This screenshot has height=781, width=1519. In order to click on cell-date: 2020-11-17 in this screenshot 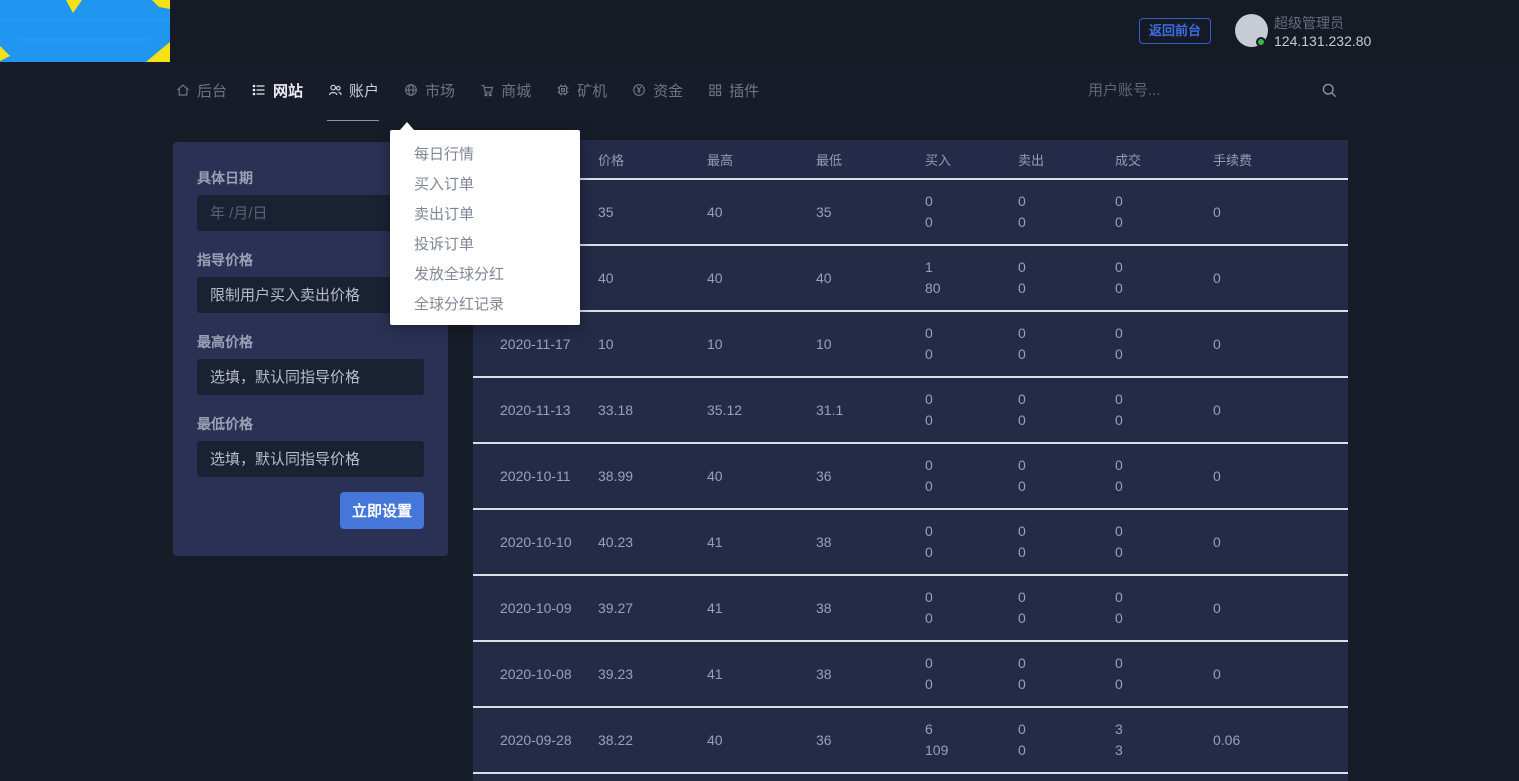, I will do `click(535, 343)`.